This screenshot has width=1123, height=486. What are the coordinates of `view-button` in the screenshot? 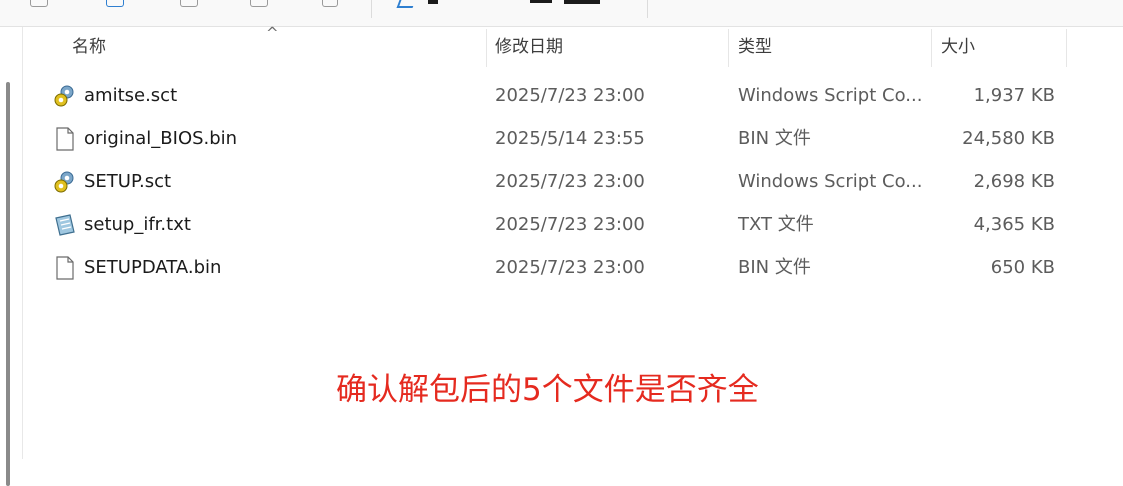 It's located at (566, 3).